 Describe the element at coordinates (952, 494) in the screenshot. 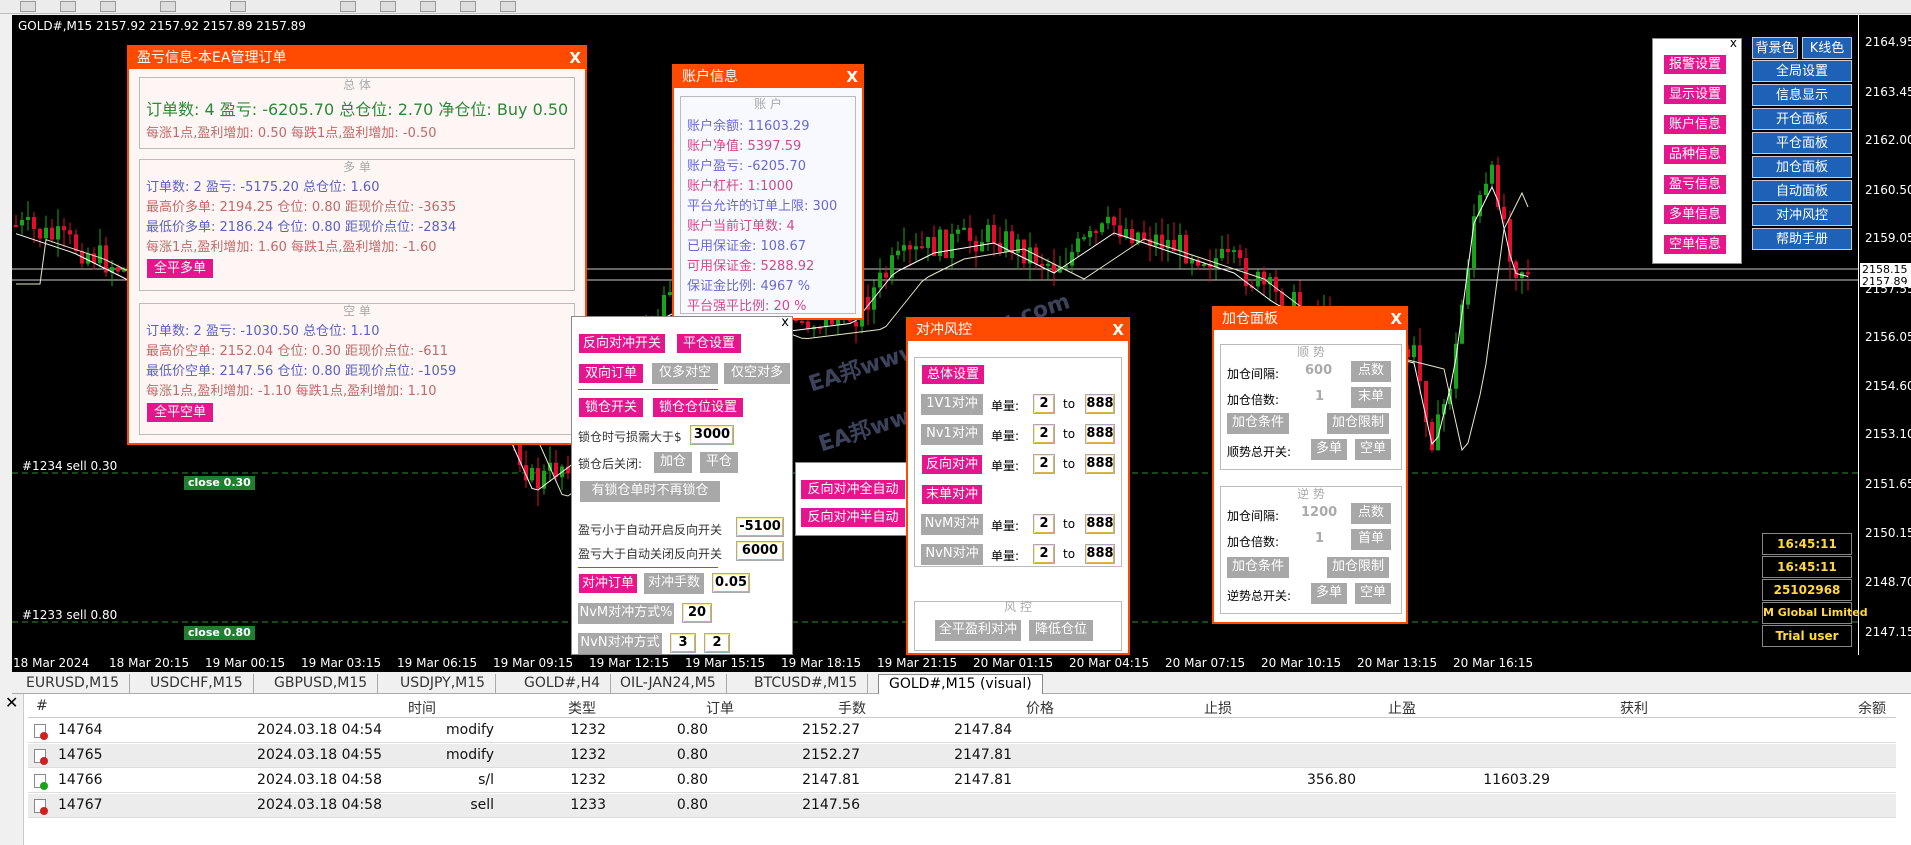

I see `hedge-last-order-button: 末单对冲` at that location.